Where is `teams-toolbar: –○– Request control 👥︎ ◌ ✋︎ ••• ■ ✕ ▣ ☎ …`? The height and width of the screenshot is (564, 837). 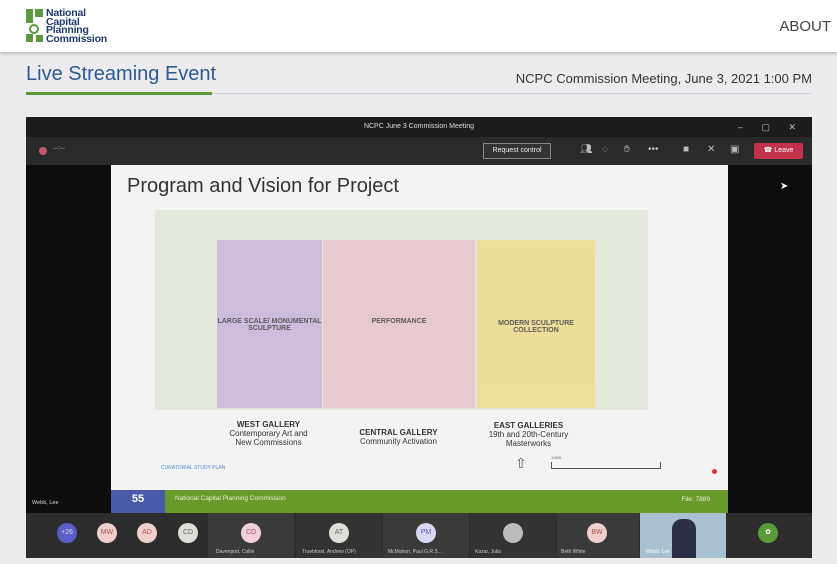
teams-toolbar: –○– Request control 👥︎ ◌ ✋︎ ••• ■ ✕ ▣ ☎ … is located at coordinates (419, 151).